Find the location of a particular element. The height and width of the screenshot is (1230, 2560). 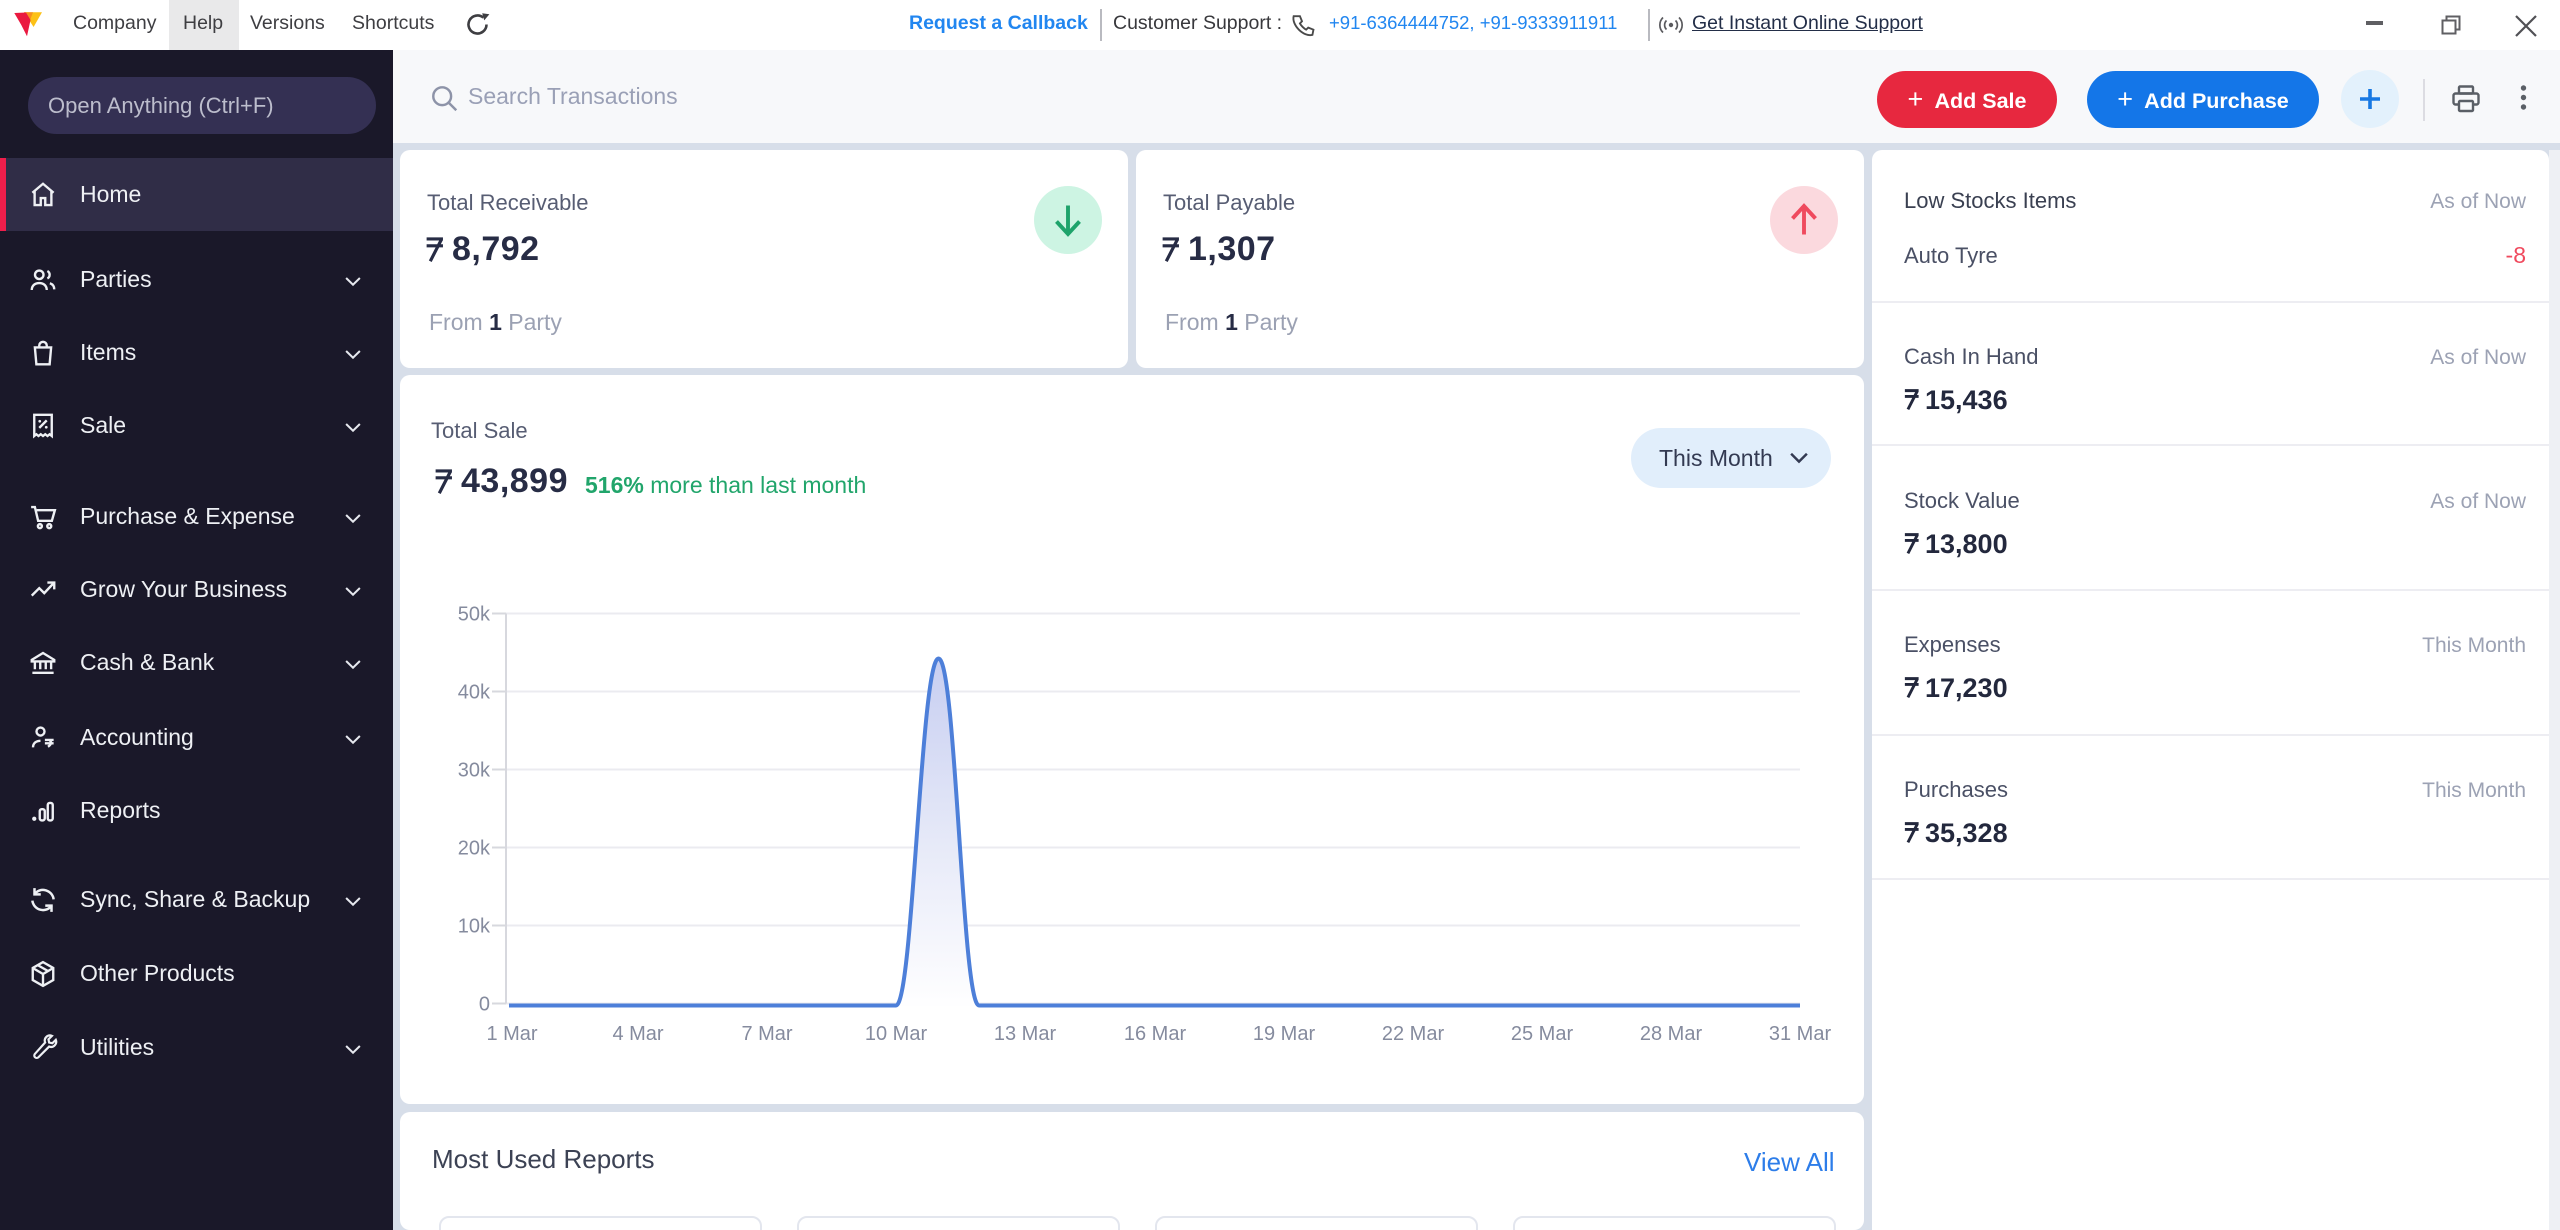

svg-text: 10 Mar is located at coordinates (896, 1034).